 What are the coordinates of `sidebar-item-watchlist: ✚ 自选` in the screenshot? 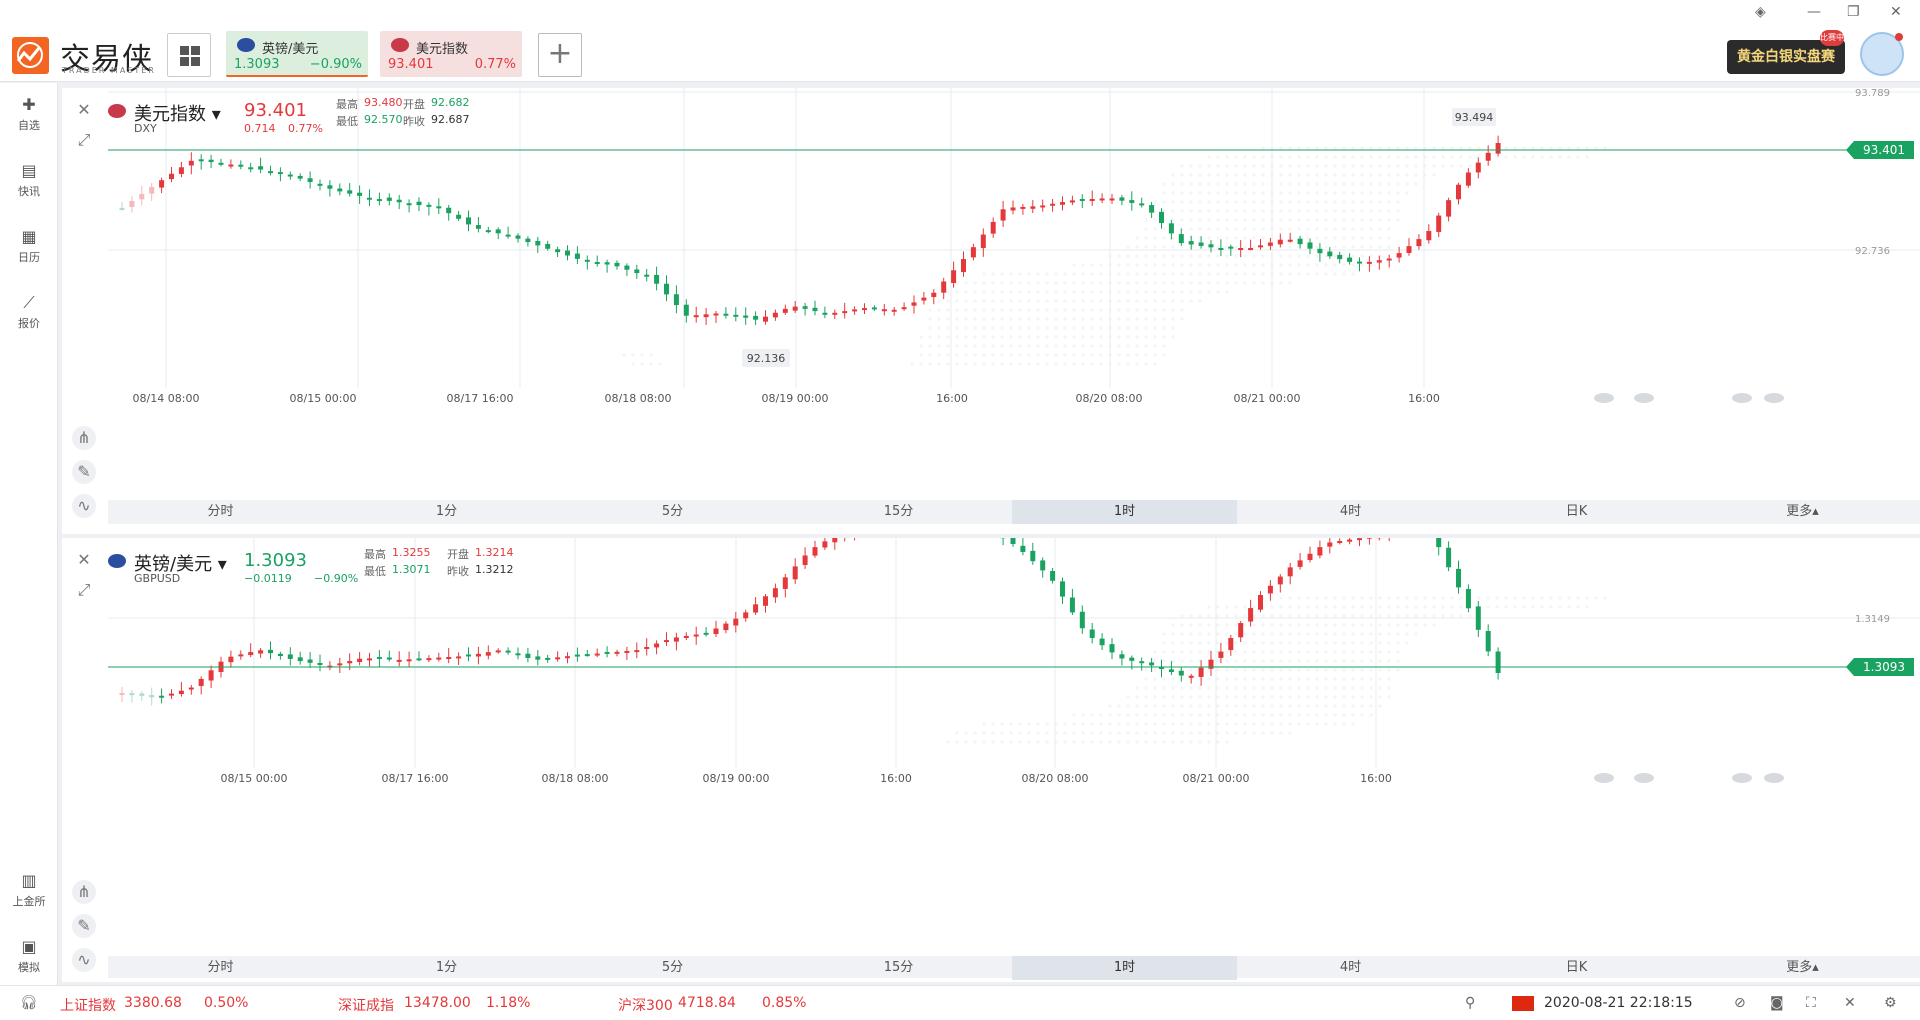 It's located at (29, 115).